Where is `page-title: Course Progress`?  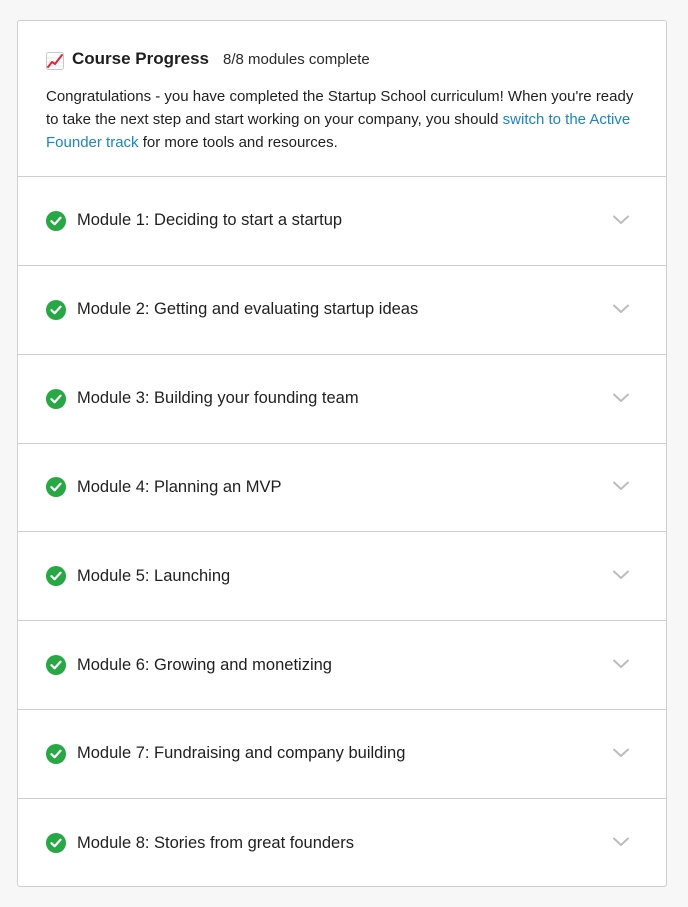
page-title: Course Progress is located at coordinates (140, 58).